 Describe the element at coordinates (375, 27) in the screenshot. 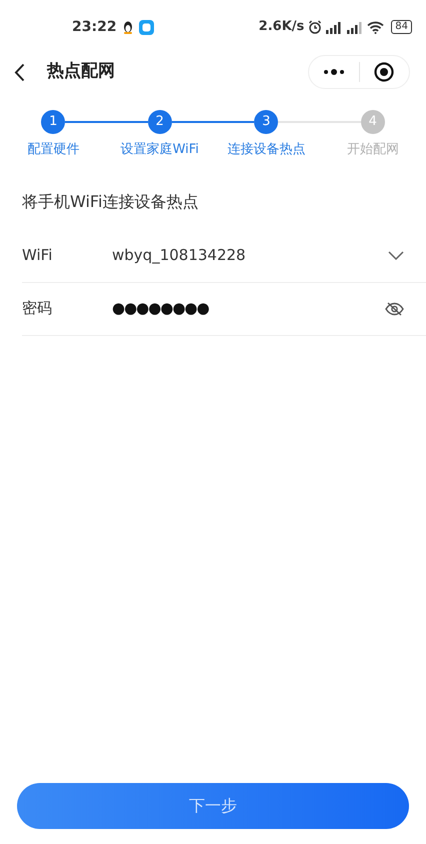

I see `wifi-icon` at that location.